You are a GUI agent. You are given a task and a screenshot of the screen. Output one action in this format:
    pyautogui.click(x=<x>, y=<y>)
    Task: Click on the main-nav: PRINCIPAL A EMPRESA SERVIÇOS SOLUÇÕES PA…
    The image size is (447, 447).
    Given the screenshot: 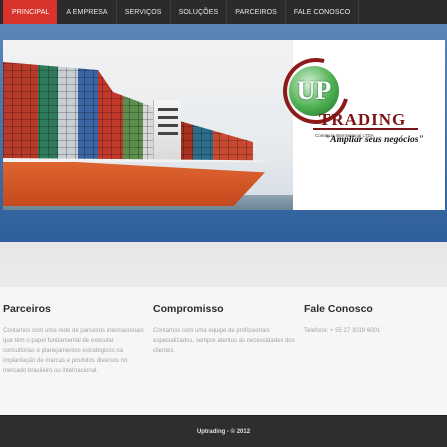 What is the action you would take?
    pyautogui.click(x=223, y=12)
    